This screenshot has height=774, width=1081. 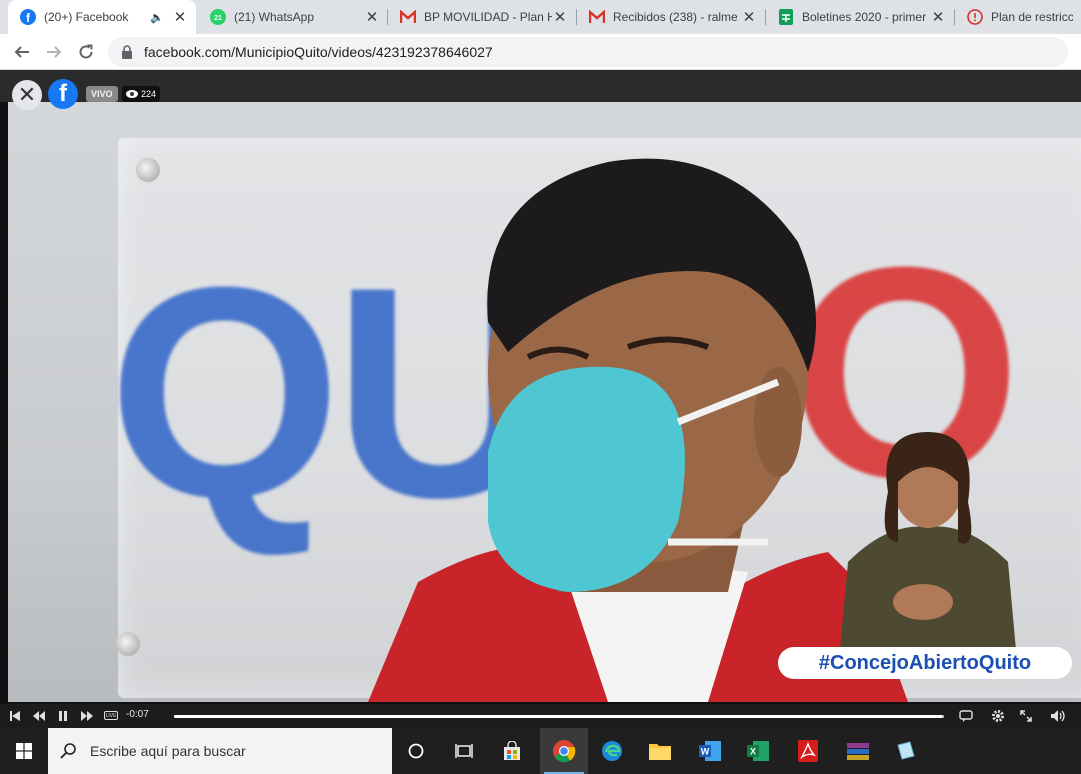 I want to click on tab-whatsapp: 21 (21) WhatsApp ✕, so click(x=293, y=17).